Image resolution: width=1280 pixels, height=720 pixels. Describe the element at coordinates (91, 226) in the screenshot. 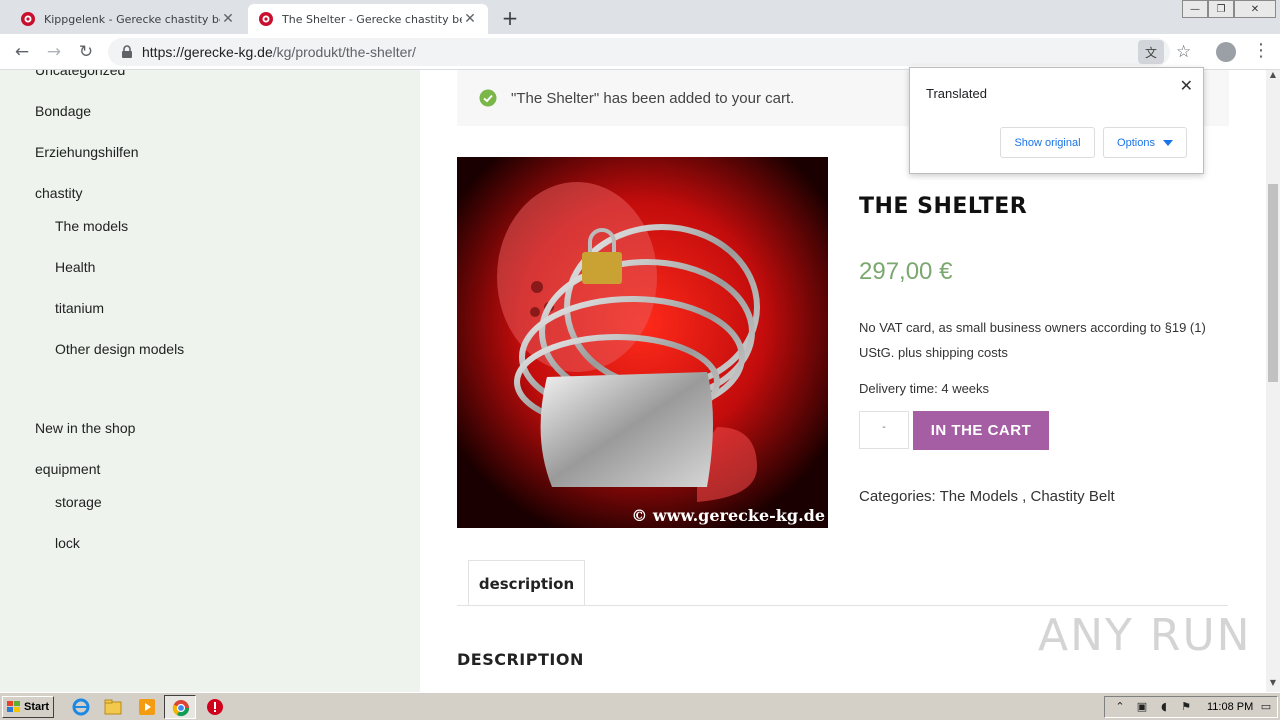

I see `sidebar-item-the-models: The models` at that location.